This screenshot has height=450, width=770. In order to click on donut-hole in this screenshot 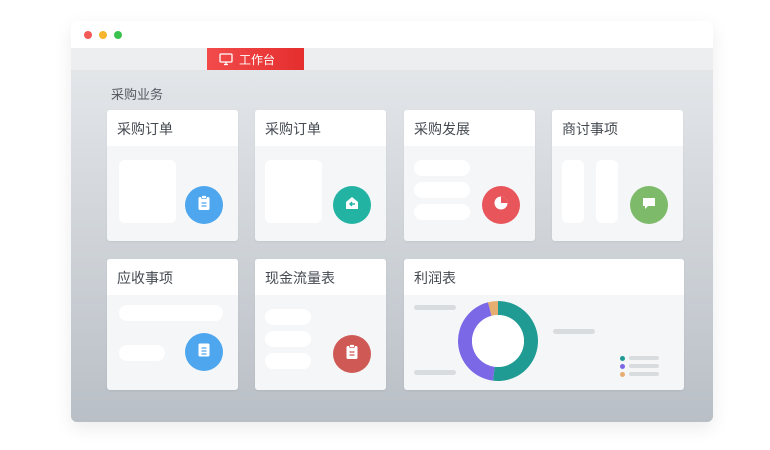, I will do `click(498, 341)`.